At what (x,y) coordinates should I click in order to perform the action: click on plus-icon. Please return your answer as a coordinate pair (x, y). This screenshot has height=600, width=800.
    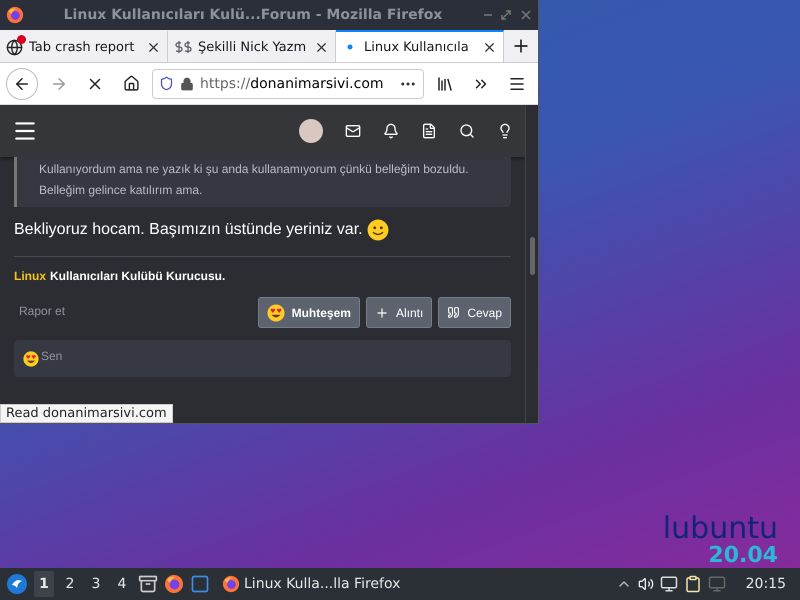
    Looking at the image, I should click on (381, 313).